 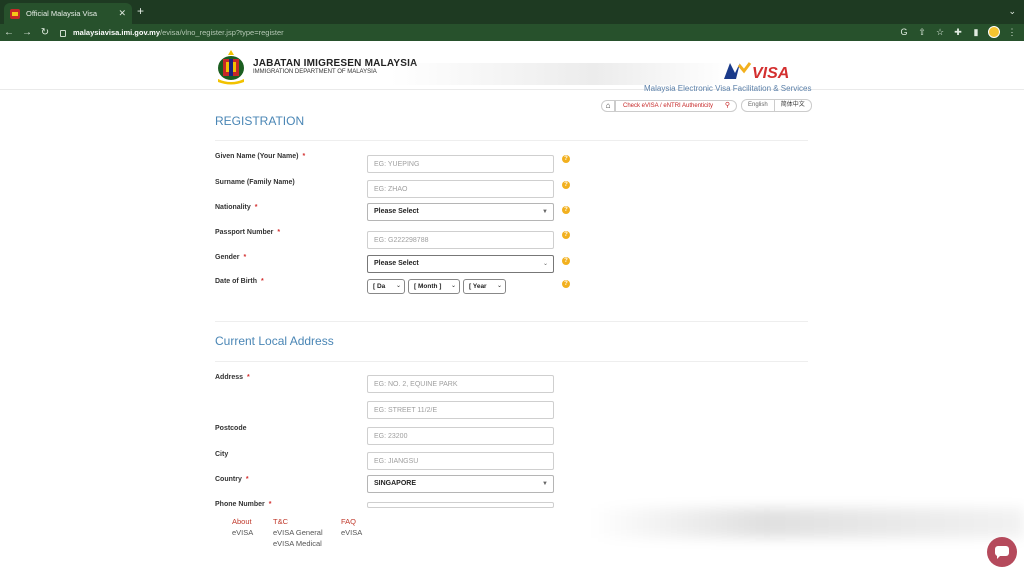 I want to click on footer-faq-evisa-link: eVISA, so click(x=351, y=532).